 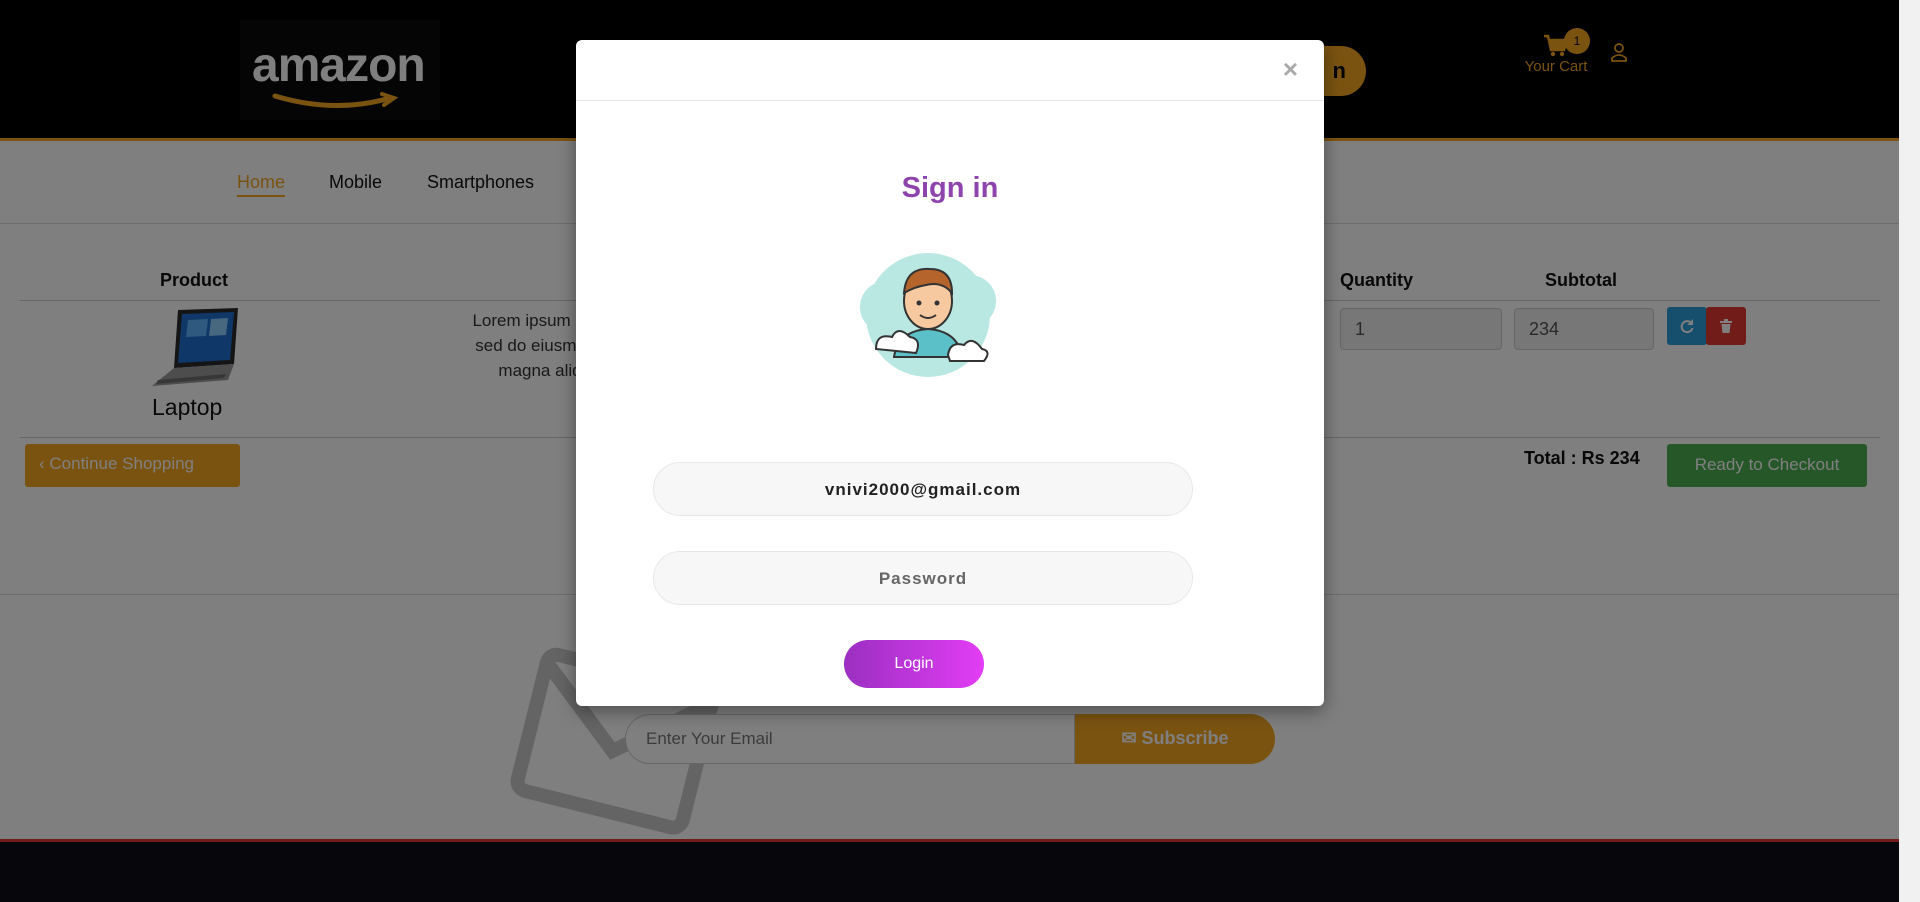 What do you see at coordinates (928, 315) in the screenshot?
I see `user-avatar-illustration` at bounding box center [928, 315].